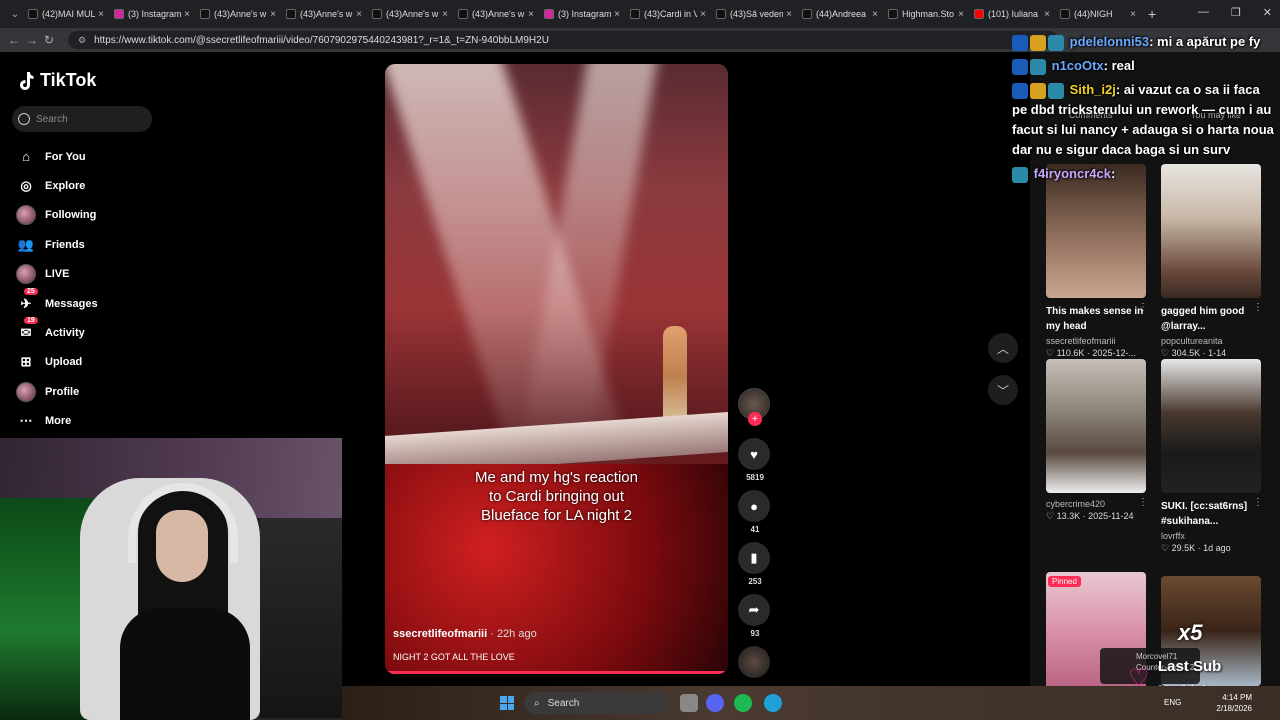  What do you see at coordinates (755, 419) in the screenshot?
I see `follow-plus-icon: +` at bounding box center [755, 419].